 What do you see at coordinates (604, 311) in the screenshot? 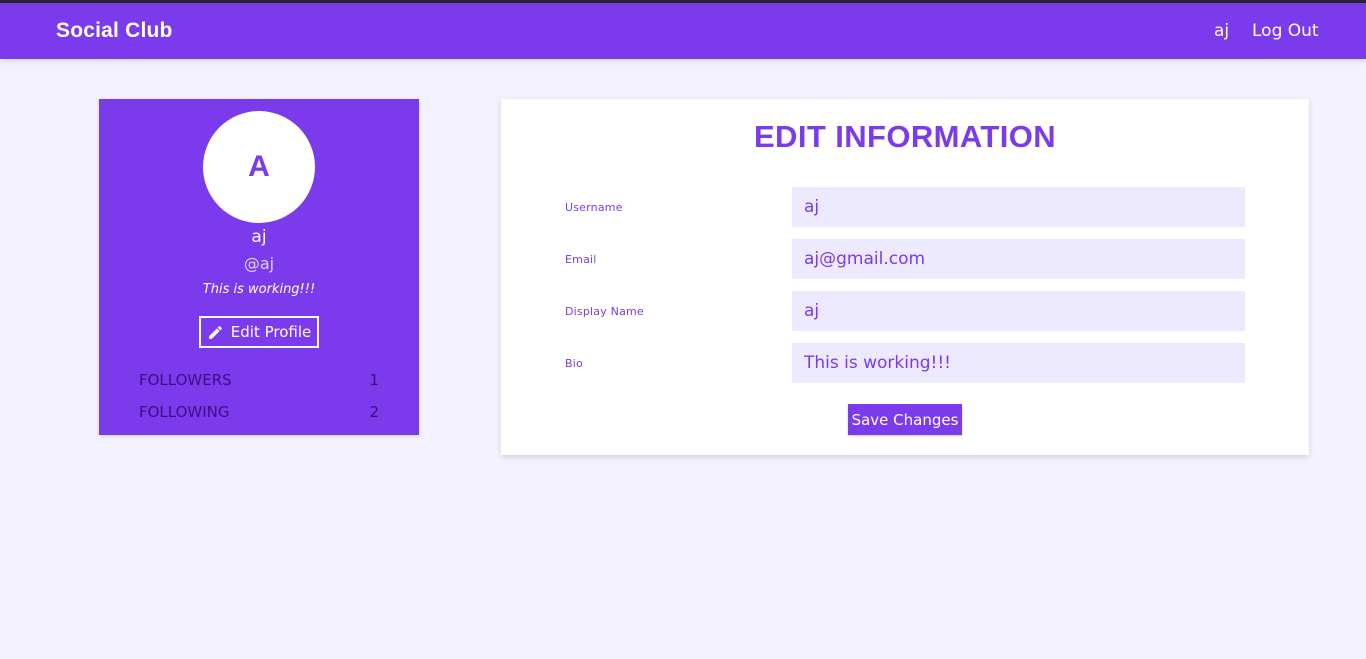
I see `display-name-label: Display Name` at bounding box center [604, 311].